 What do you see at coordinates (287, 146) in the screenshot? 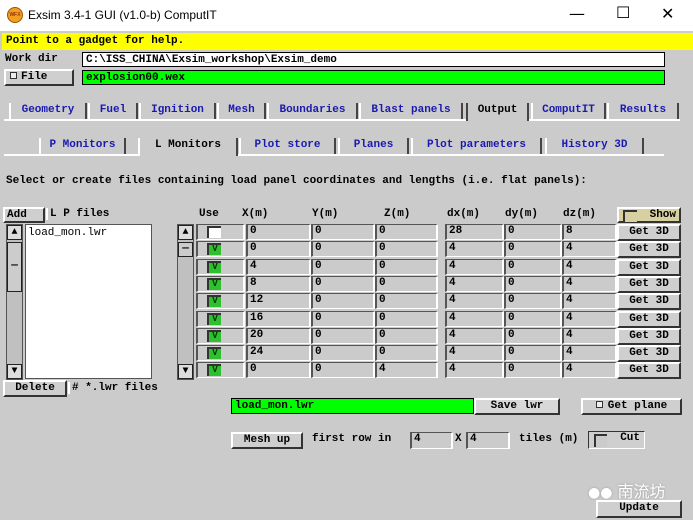
I see `subtab-plot-store: Plot store` at bounding box center [287, 146].